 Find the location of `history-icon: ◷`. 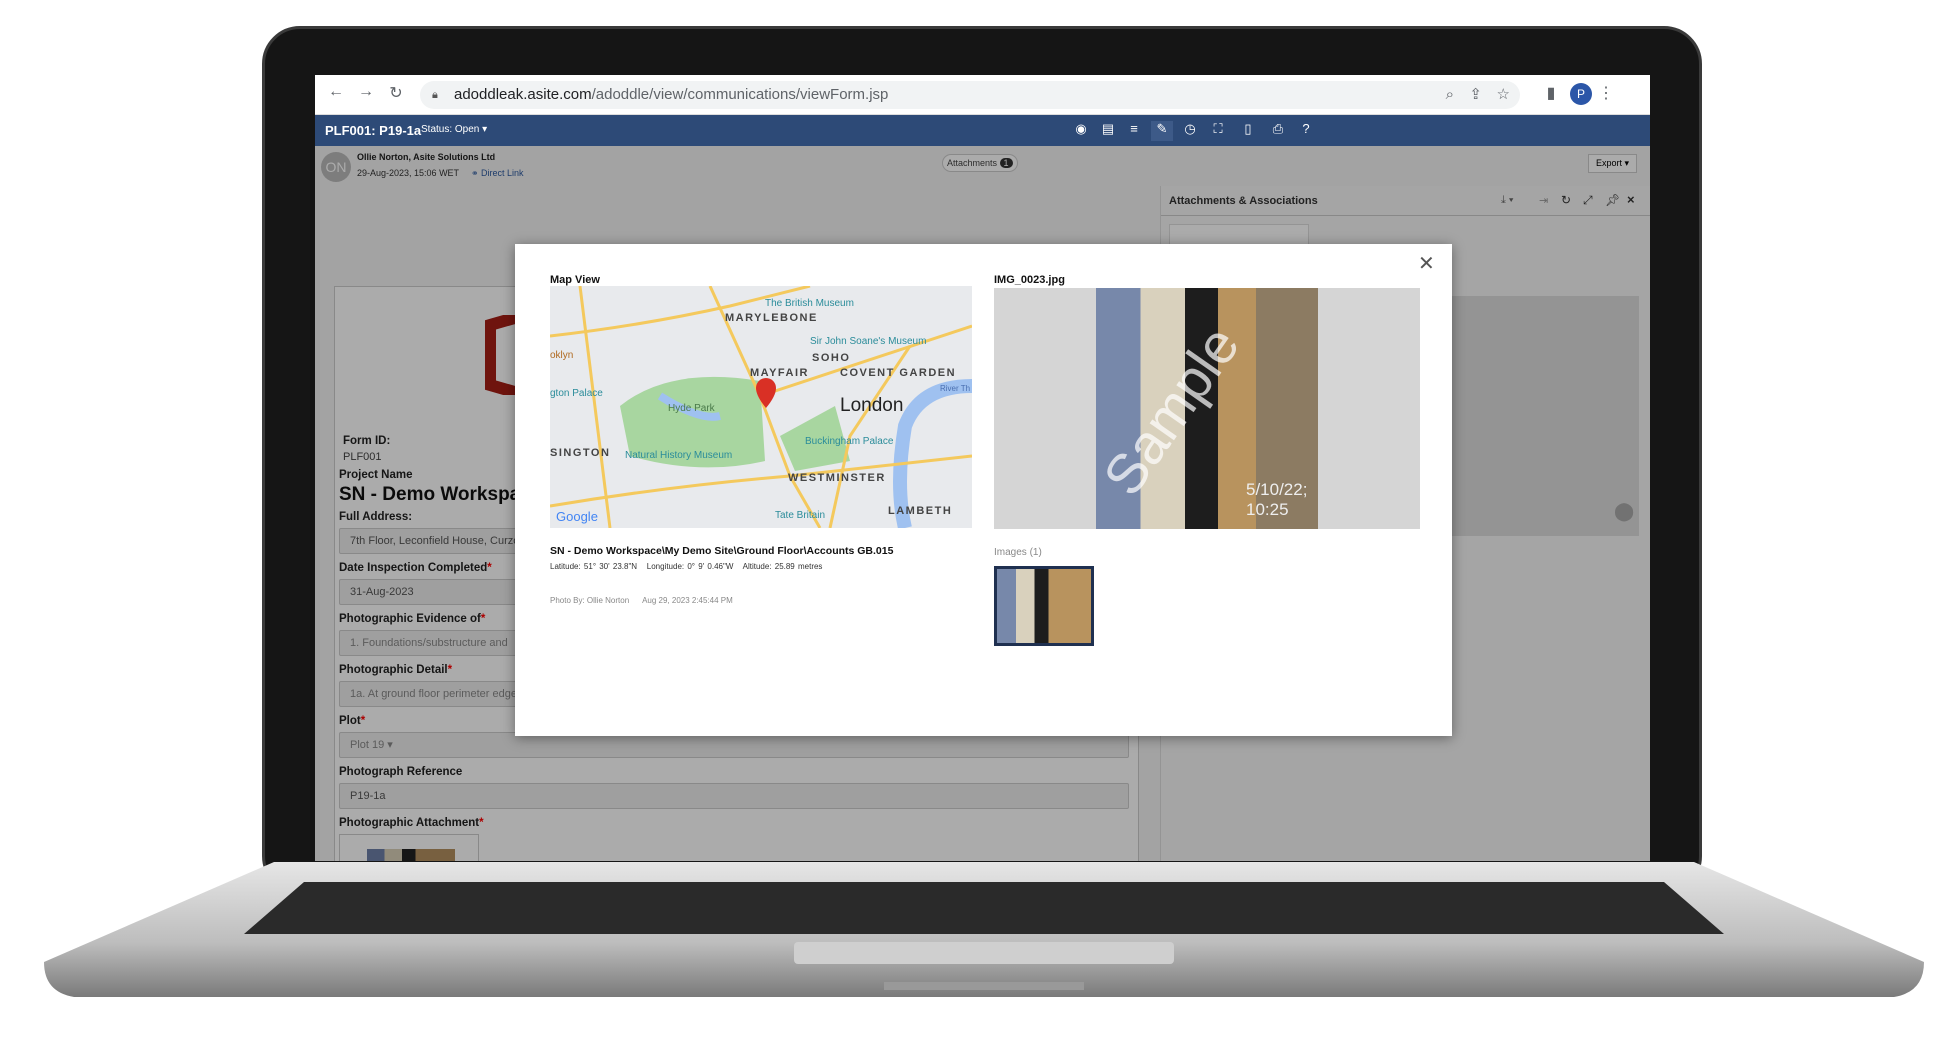

history-icon: ◷ is located at coordinates (1190, 131).